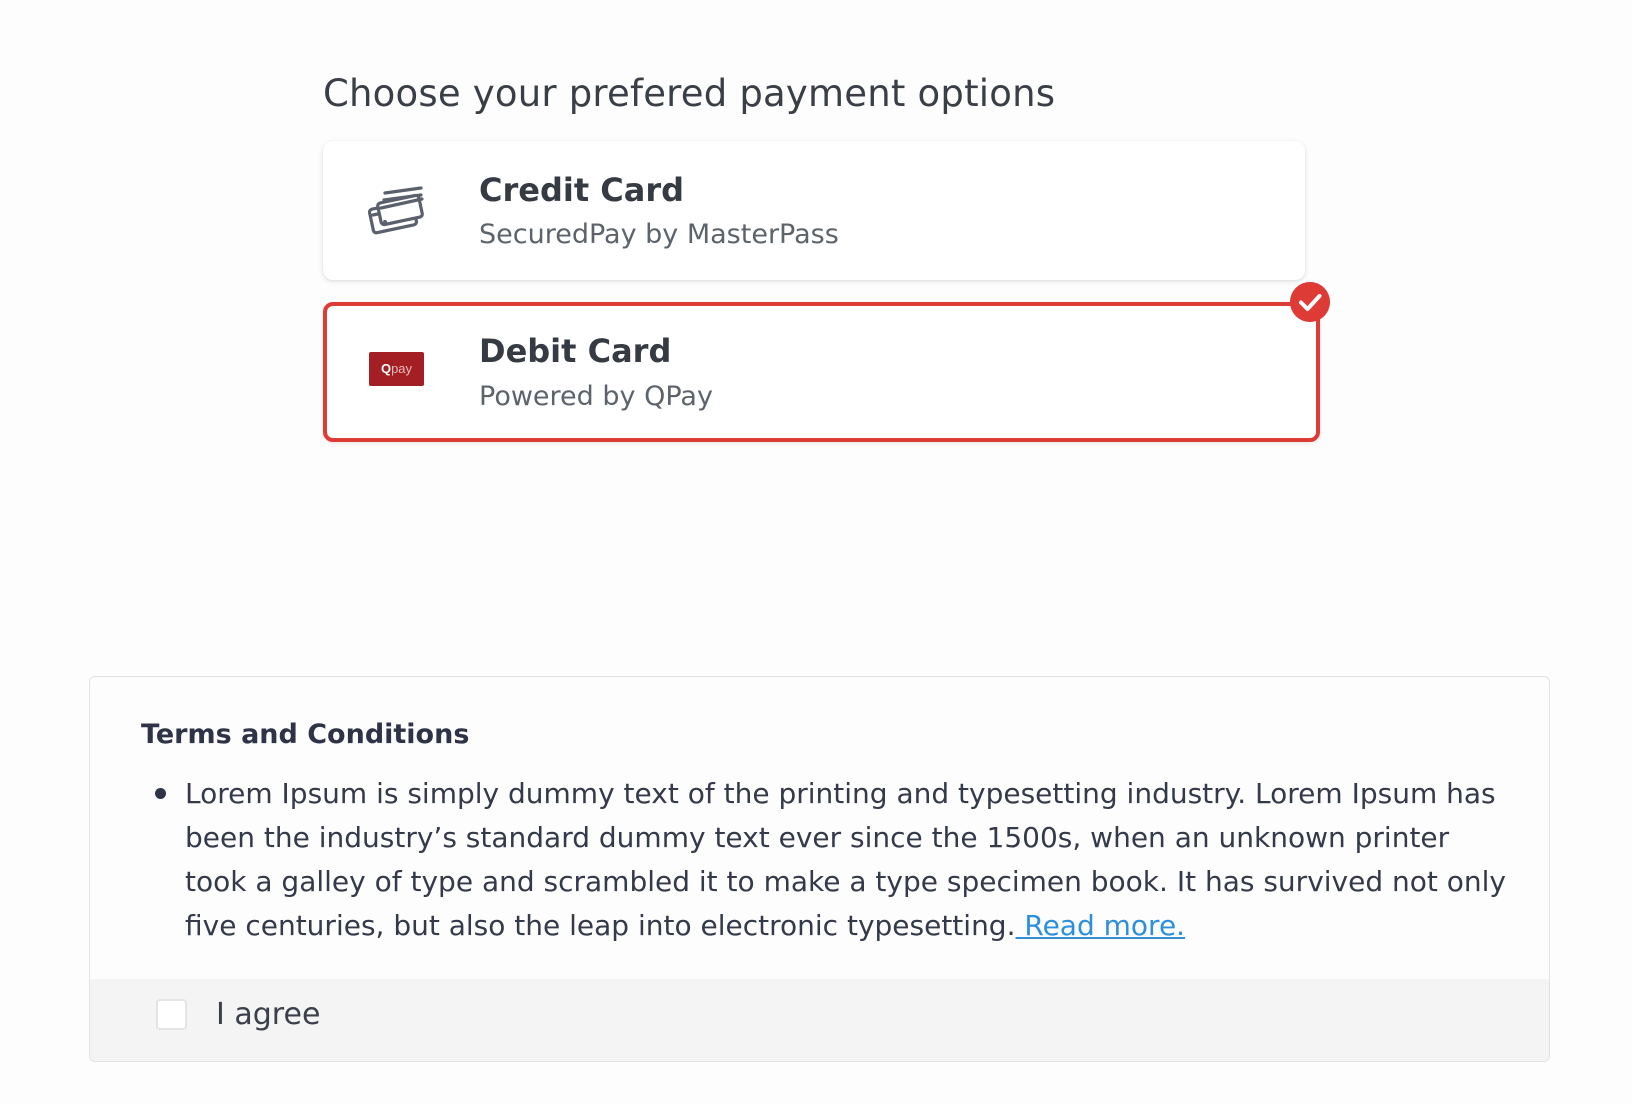 Image resolution: width=1632 pixels, height=1104 pixels. Describe the element at coordinates (386, 368) in the screenshot. I see `qpay-logo-q: Q` at that location.